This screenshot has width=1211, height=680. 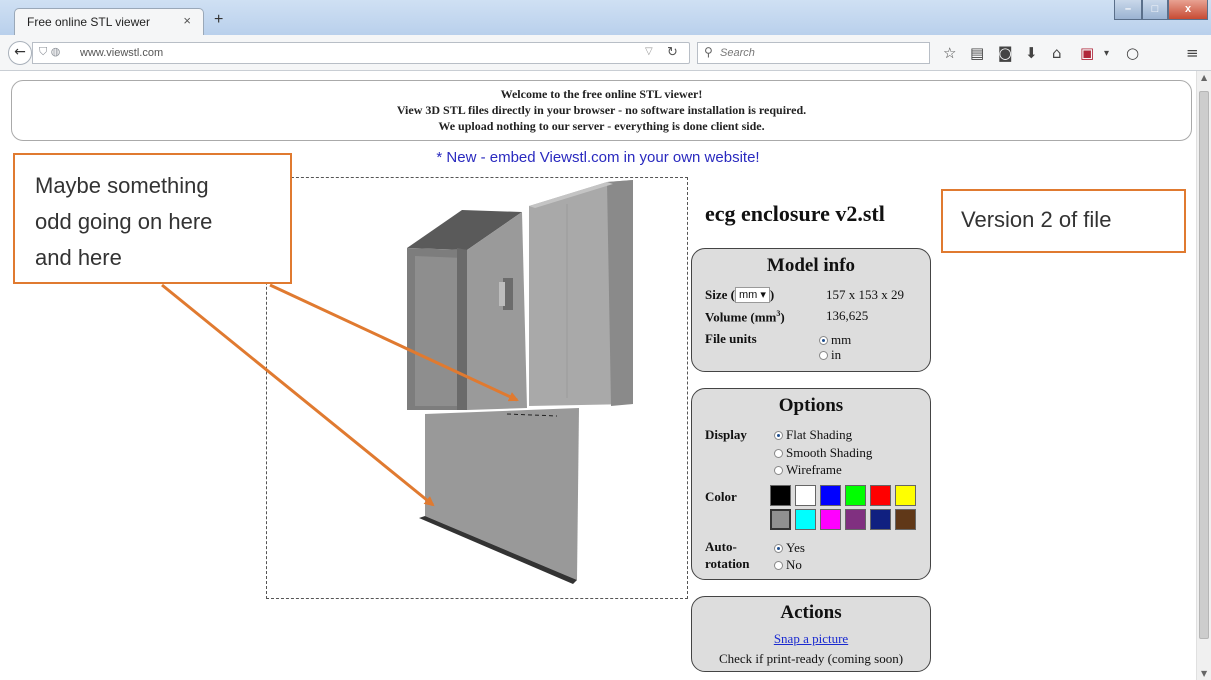 I want to click on browser-tab: Free online STL viewer ×, so click(x=109, y=21).